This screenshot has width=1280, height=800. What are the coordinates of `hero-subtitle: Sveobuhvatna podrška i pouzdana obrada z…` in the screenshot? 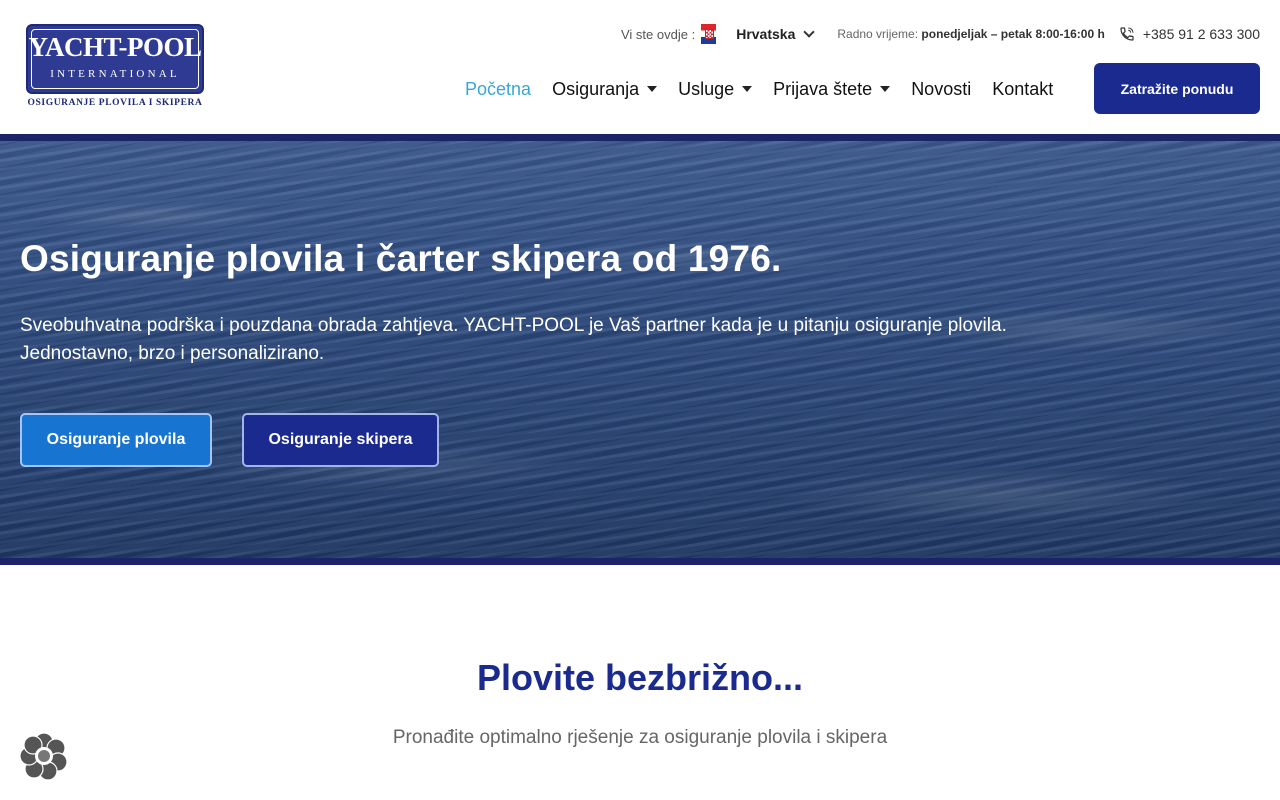 It's located at (550, 340).